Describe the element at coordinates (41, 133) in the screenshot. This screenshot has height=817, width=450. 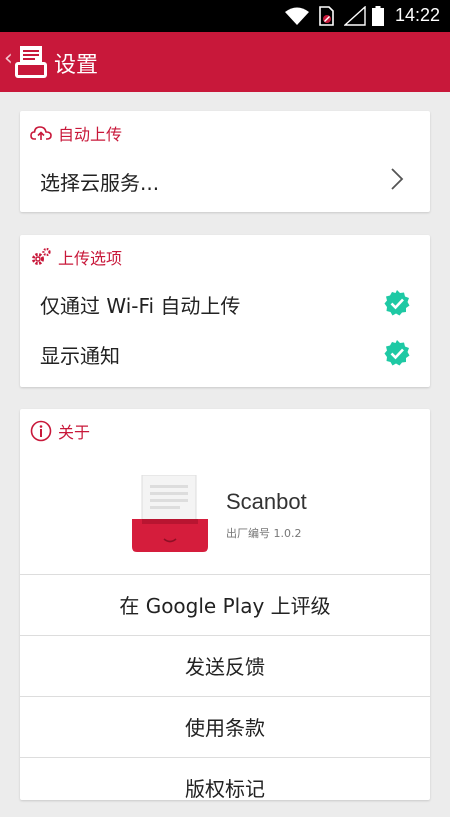
I see `cloud-upload-icon` at that location.